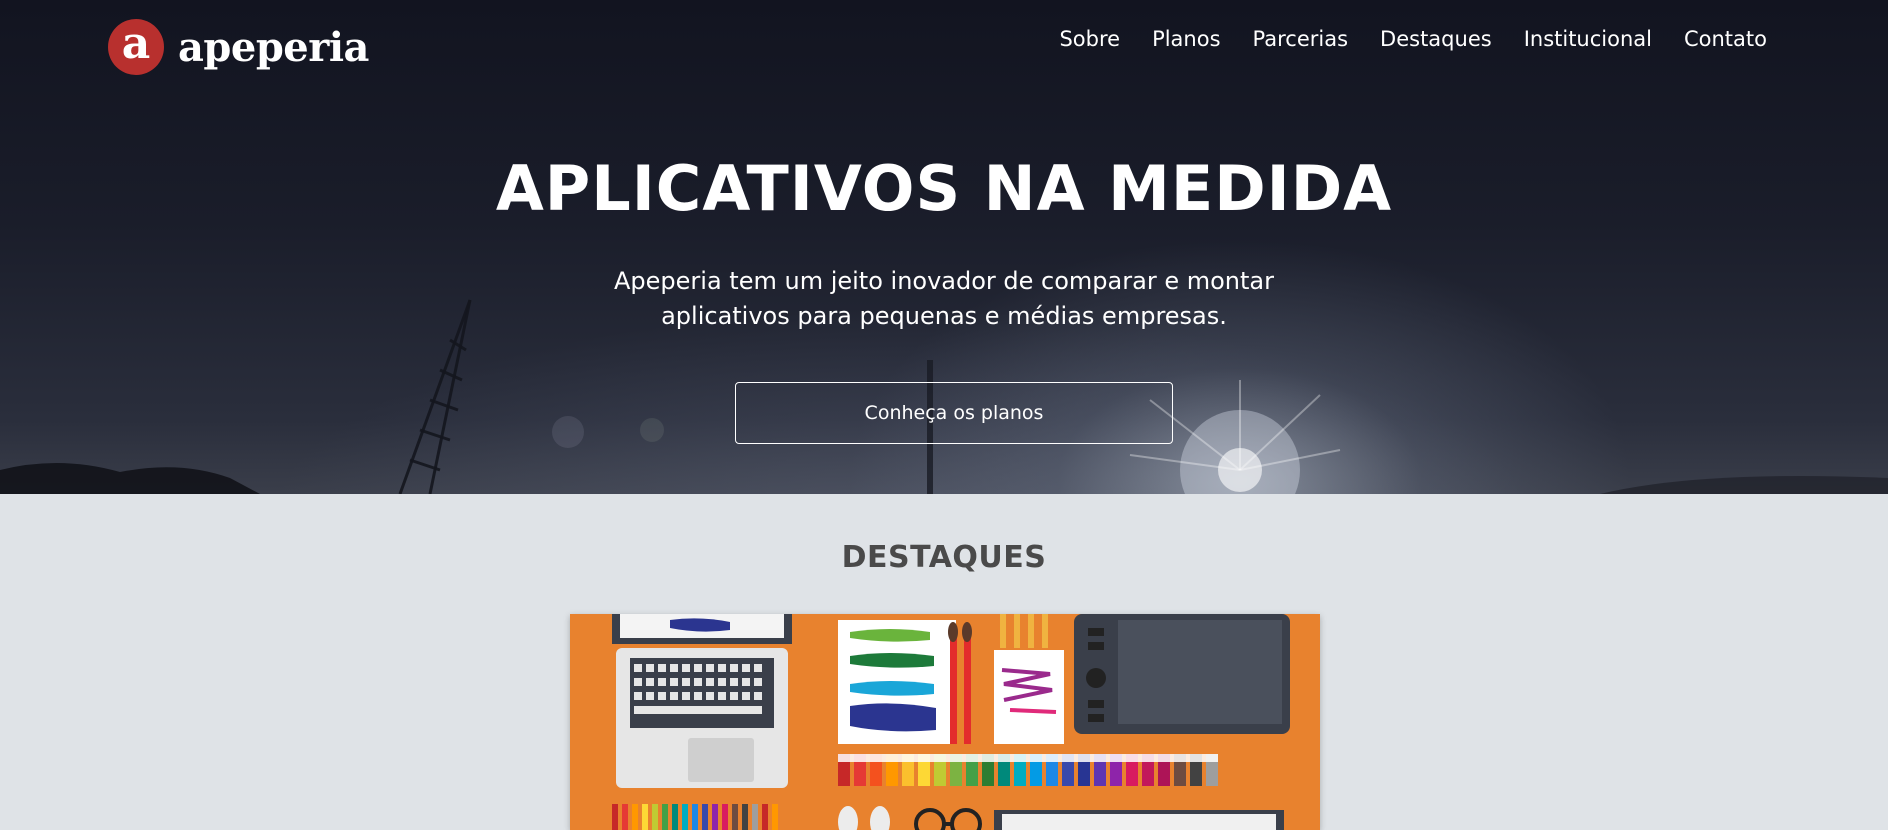  Describe the element at coordinates (1186, 39) in the screenshot. I see `nav-item-planos: Planos` at that location.